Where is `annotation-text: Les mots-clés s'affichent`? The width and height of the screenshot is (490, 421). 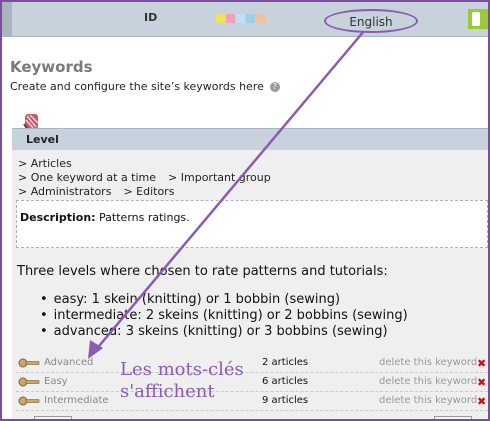 annotation-text: Les mots-clés s'affichent is located at coordinates (182, 381).